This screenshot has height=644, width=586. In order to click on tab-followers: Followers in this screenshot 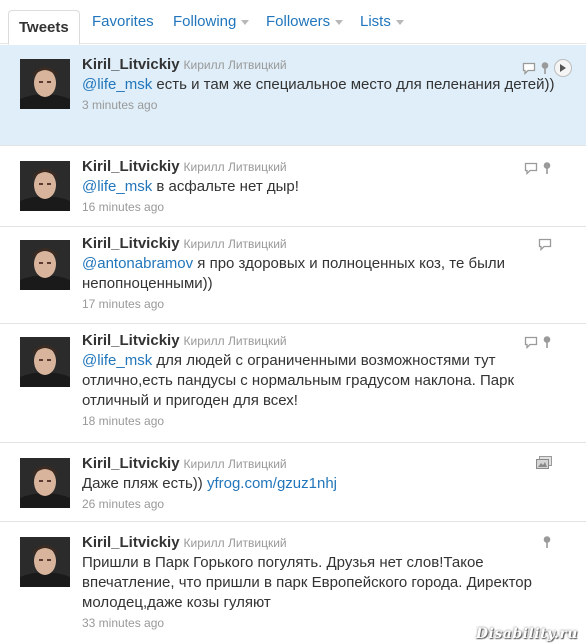, I will do `click(305, 22)`.